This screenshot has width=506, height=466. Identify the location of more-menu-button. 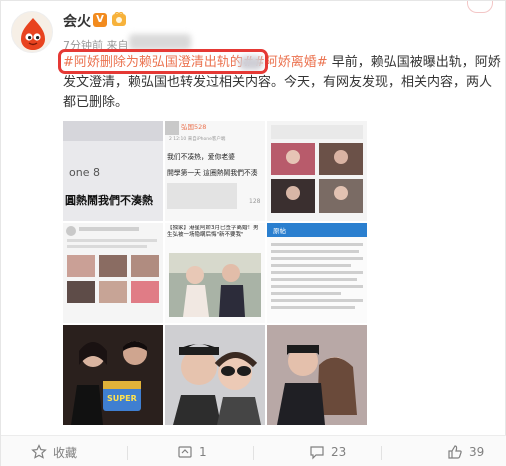
(480, 7).